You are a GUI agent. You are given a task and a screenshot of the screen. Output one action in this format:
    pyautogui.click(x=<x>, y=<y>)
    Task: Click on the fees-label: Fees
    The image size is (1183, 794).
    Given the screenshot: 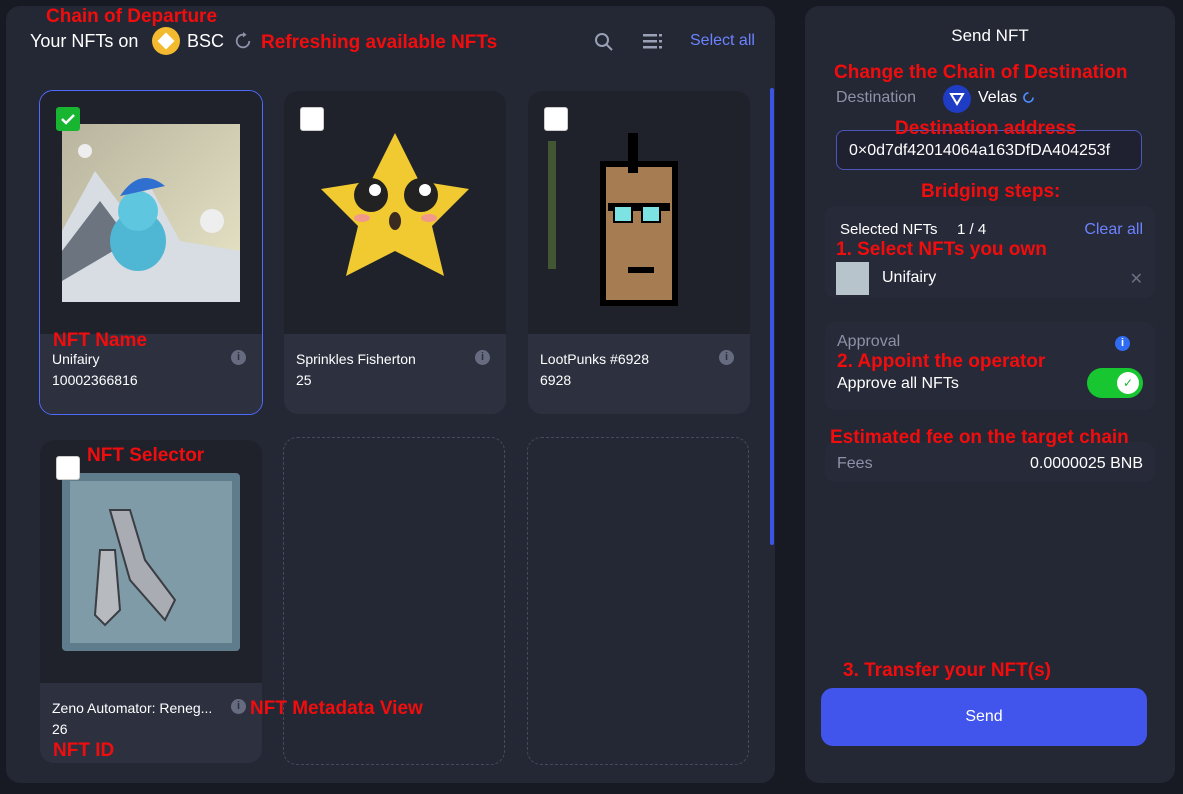 What is the action you would take?
    pyautogui.click(x=855, y=463)
    